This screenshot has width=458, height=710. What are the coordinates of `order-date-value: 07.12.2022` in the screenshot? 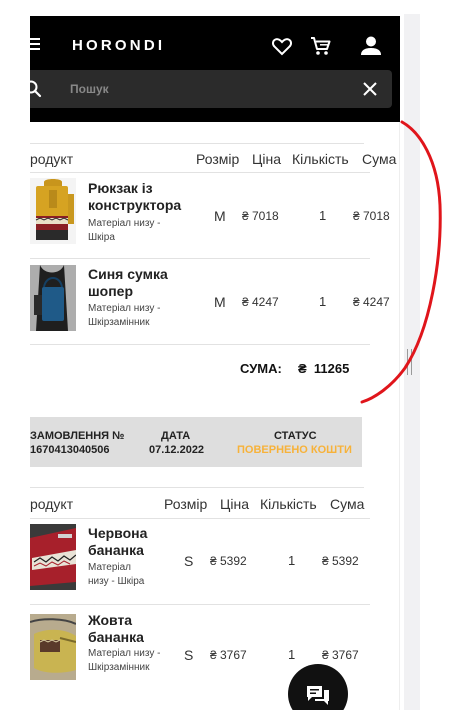 It's located at (177, 450).